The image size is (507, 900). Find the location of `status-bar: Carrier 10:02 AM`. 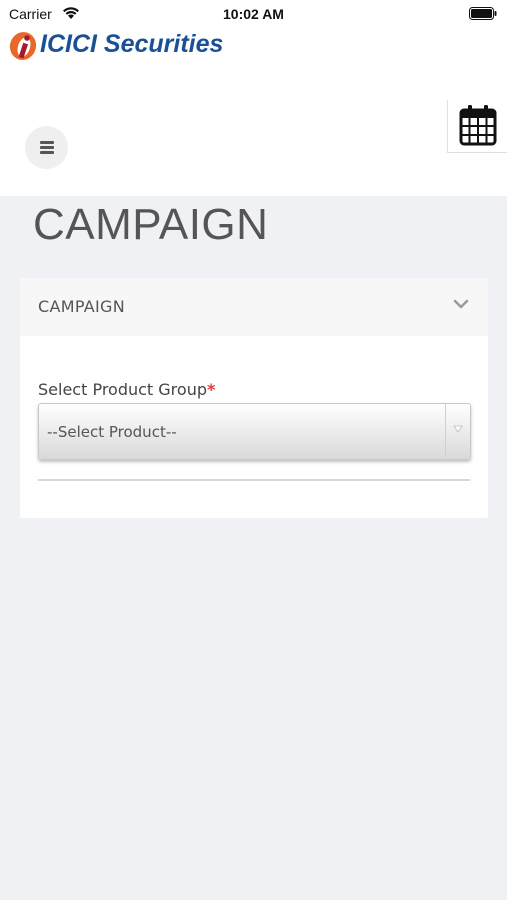

status-bar: Carrier 10:02 AM is located at coordinates (253, 14).